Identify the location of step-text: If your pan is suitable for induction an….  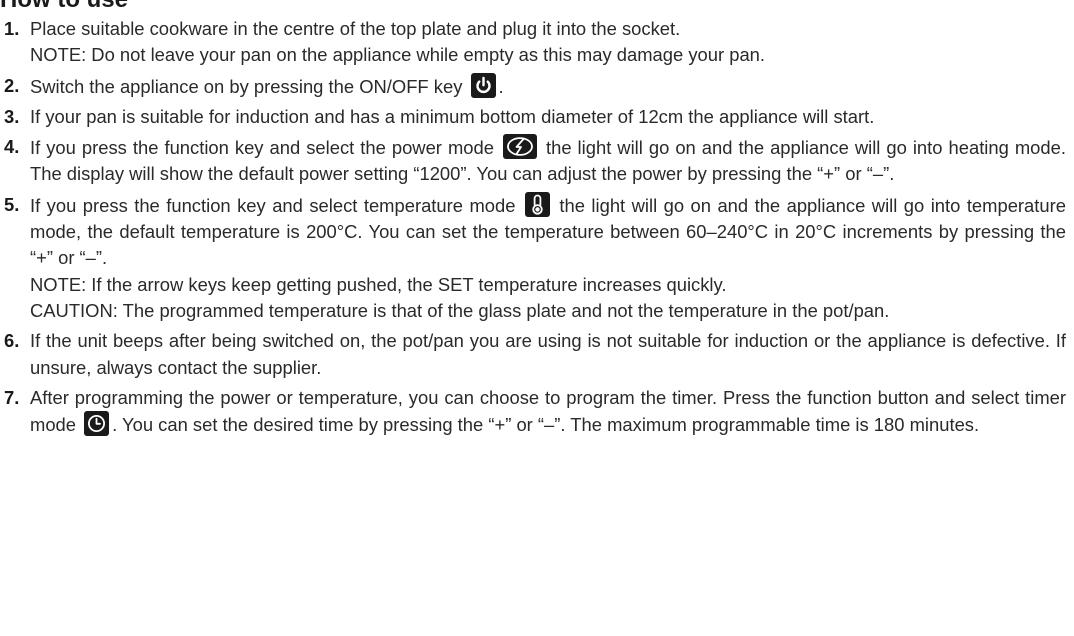
(452, 116).